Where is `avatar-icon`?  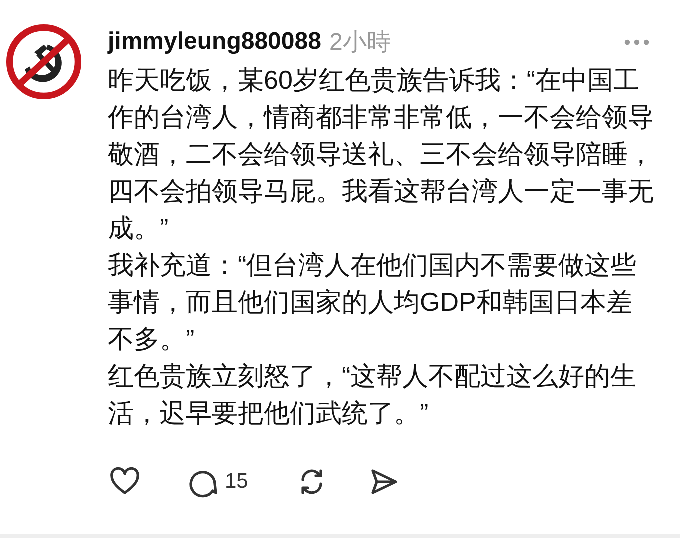 avatar-icon is located at coordinates (44, 62).